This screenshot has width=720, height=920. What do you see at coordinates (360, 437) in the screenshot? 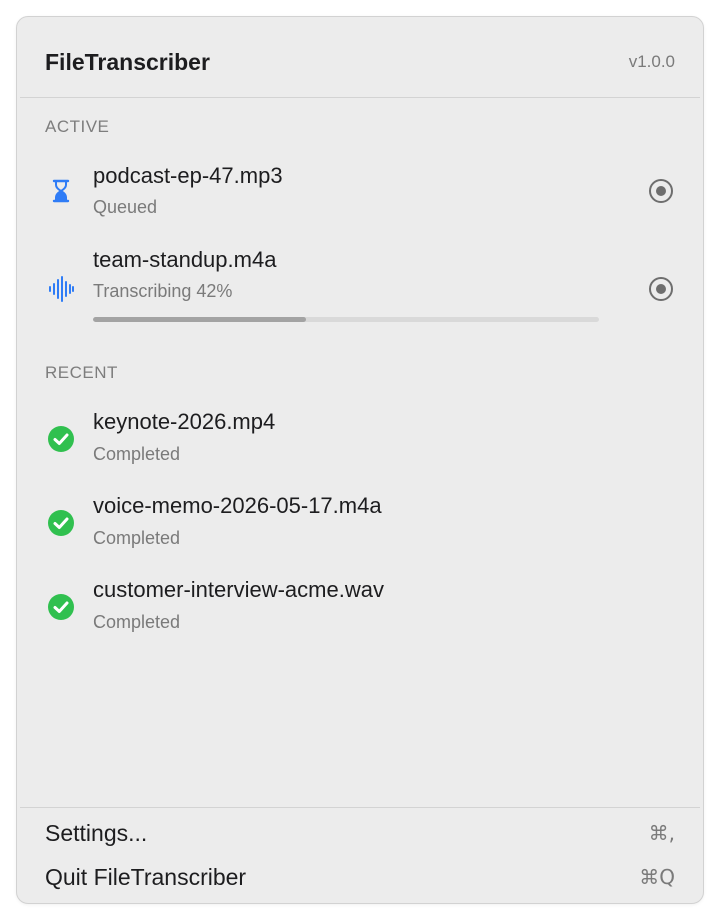
I see `recent-item: keynote-2026.mp4 Completed` at bounding box center [360, 437].